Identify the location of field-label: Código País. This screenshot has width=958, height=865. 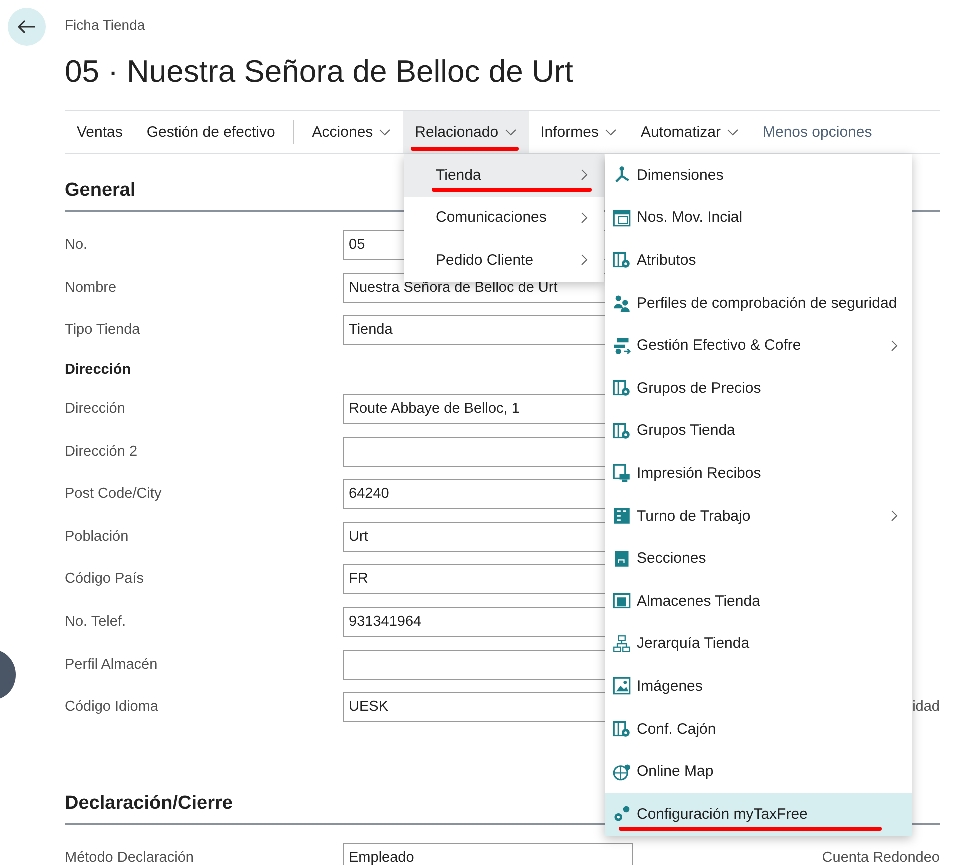
(105, 579).